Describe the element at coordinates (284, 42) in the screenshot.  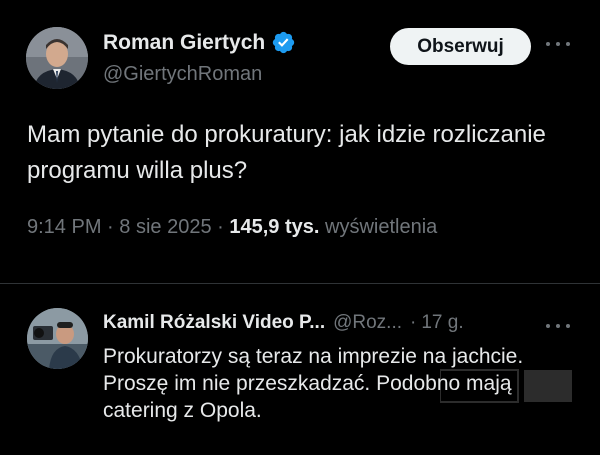
I see `verified-badge-icon` at that location.